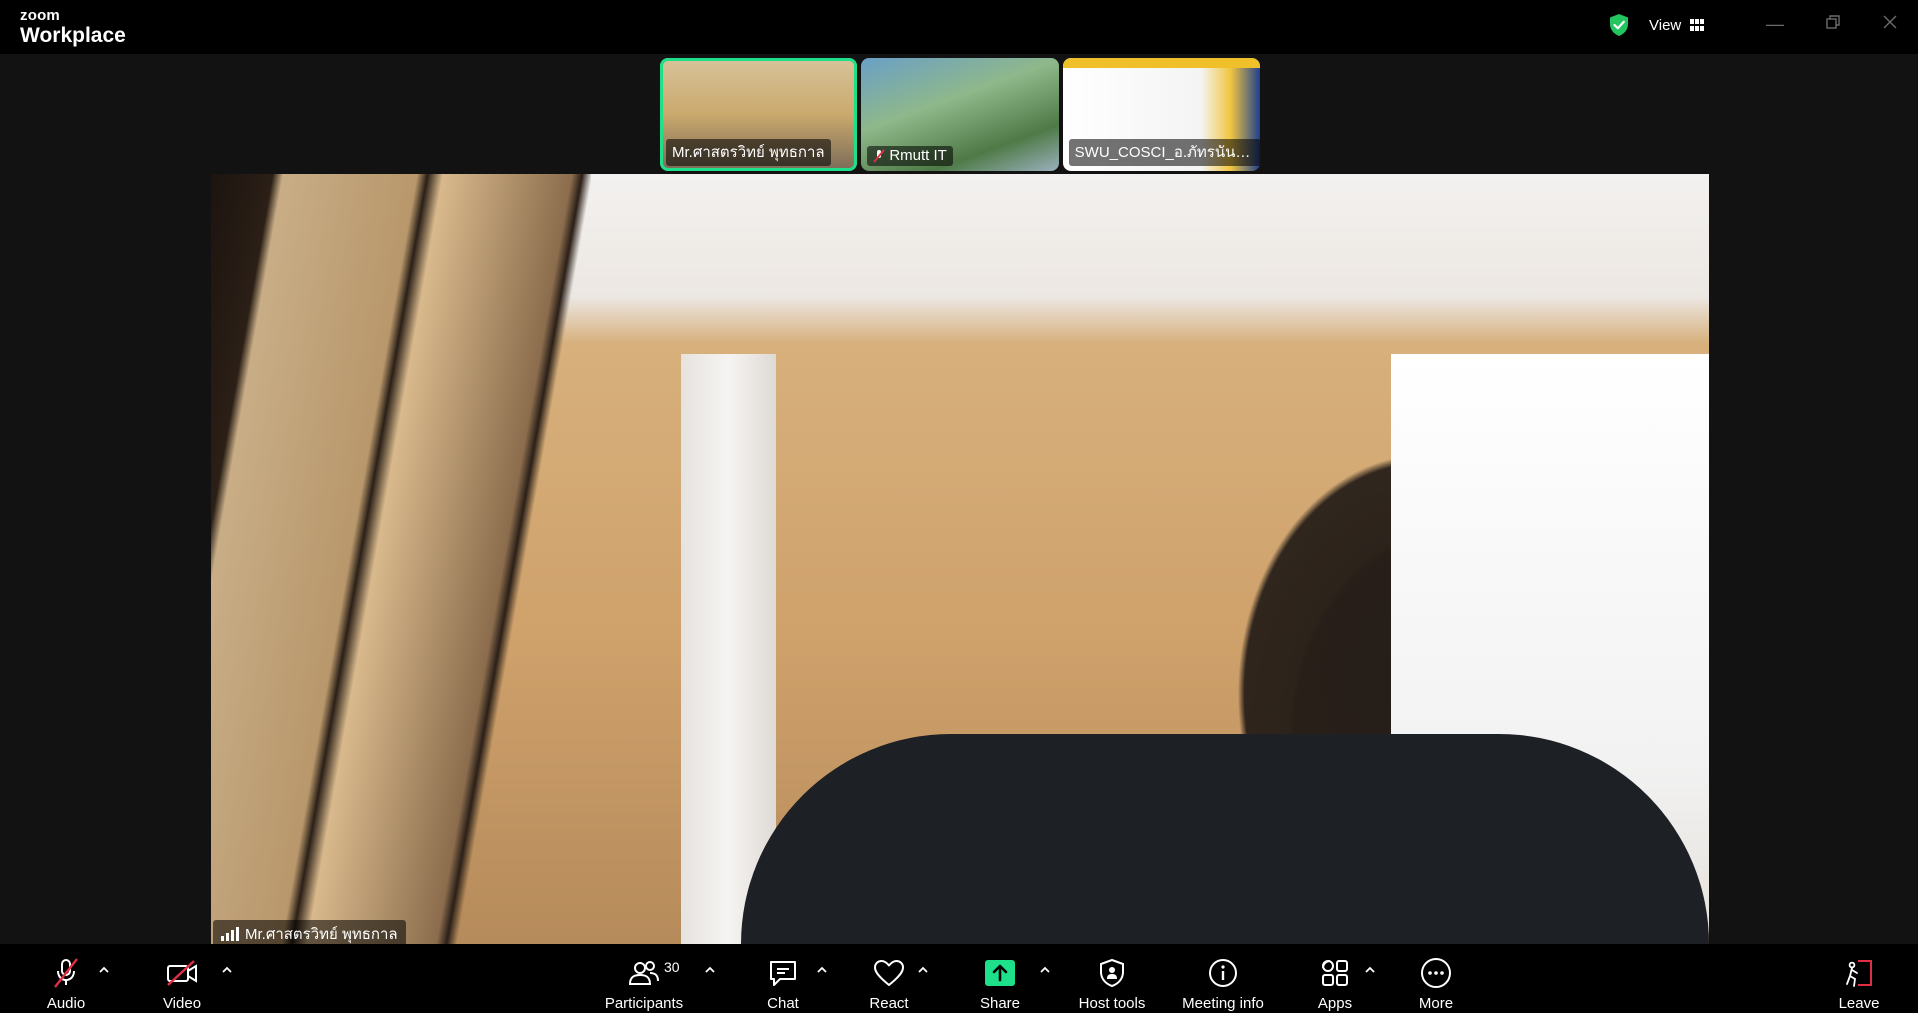 This screenshot has width=1918, height=1013. Describe the element at coordinates (66, 973) in the screenshot. I see `microphone-muted-icon` at that location.